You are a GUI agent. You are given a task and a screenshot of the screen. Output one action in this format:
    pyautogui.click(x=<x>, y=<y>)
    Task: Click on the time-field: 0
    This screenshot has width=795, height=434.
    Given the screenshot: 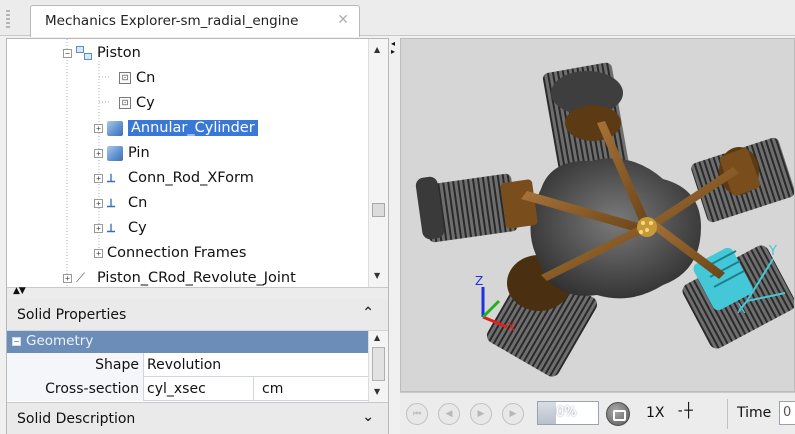 What is the action you would take?
    pyautogui.click(x=787, y=413)
    